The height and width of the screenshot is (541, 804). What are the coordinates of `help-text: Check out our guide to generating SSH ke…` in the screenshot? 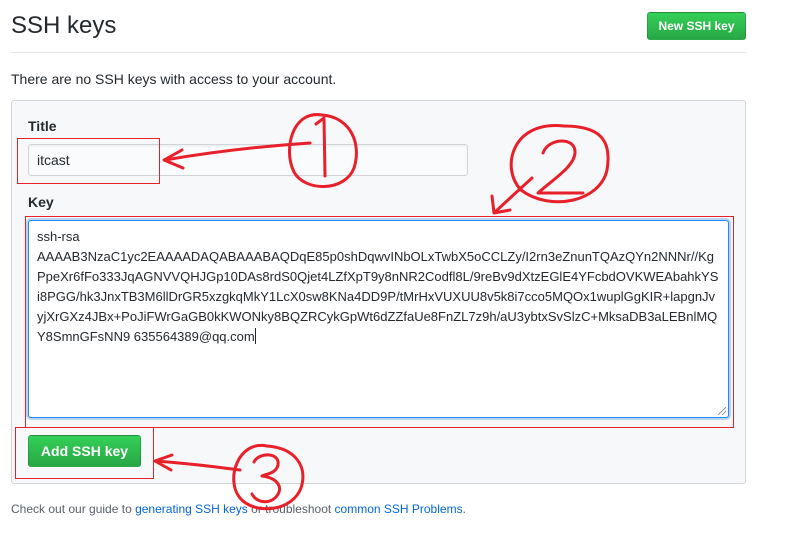 It's located at (238, 509).